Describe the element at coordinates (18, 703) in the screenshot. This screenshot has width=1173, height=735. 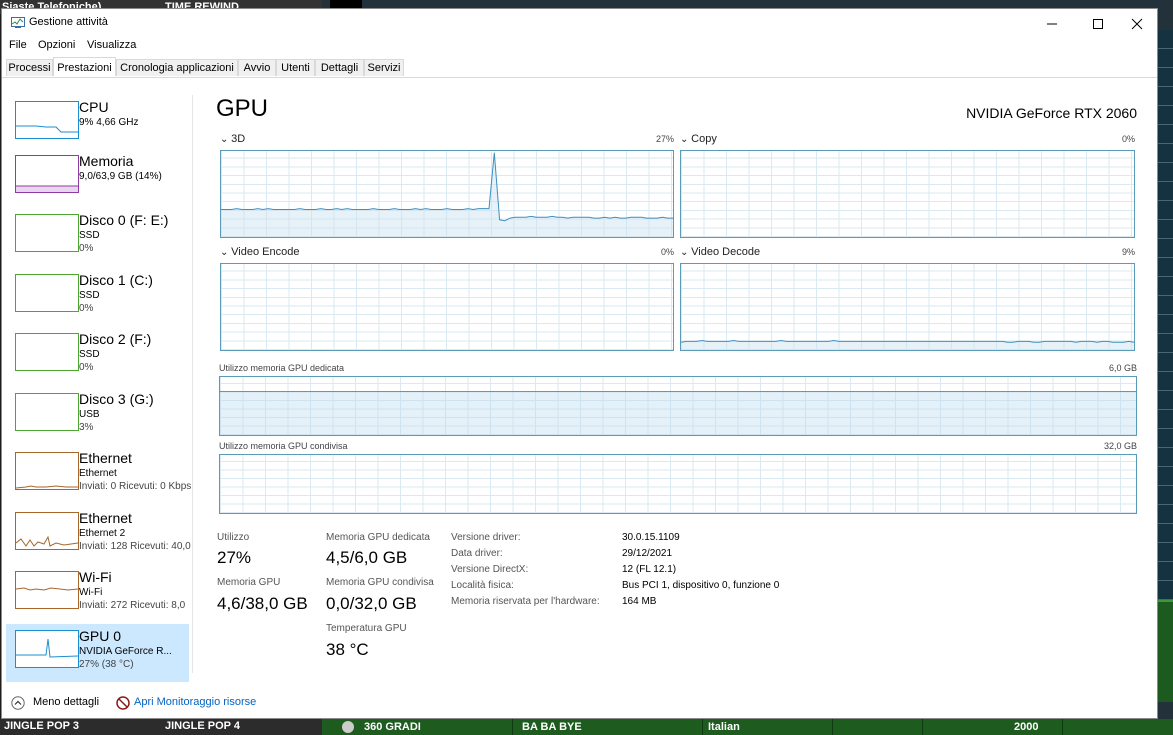
I see `chevron-up-icon` at that location.